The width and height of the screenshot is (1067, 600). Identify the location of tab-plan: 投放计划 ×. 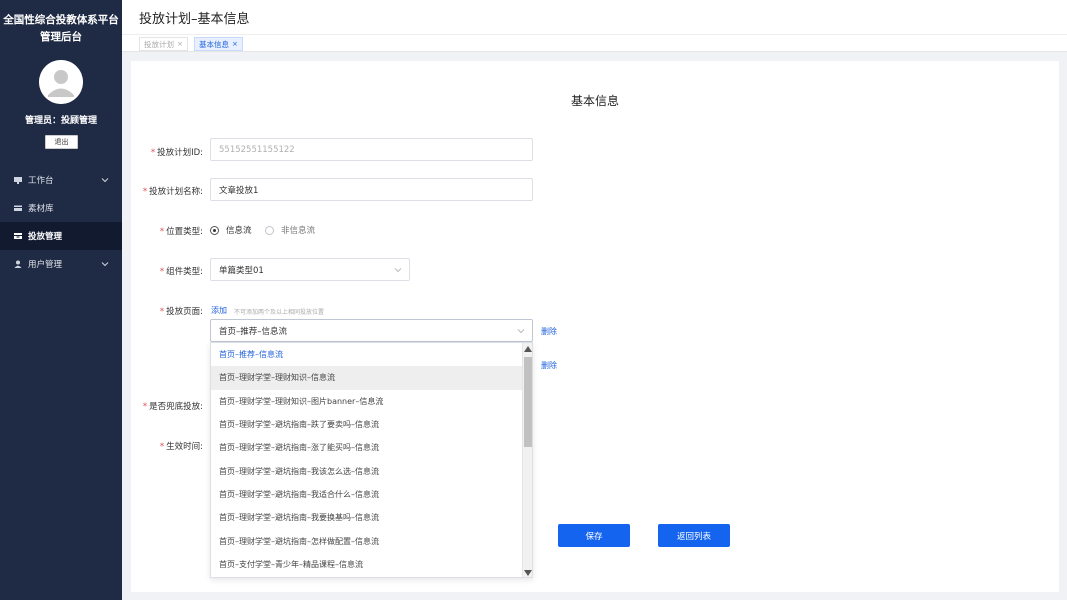
(163, 44).